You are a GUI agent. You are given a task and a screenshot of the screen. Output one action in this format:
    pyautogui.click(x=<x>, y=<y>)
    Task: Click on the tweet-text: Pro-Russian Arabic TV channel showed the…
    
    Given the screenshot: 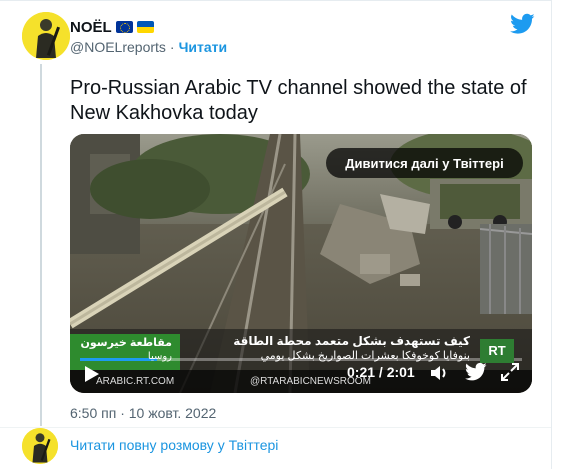 What is the action you would take?
    pyautogui.click(x=298, y=100)
    